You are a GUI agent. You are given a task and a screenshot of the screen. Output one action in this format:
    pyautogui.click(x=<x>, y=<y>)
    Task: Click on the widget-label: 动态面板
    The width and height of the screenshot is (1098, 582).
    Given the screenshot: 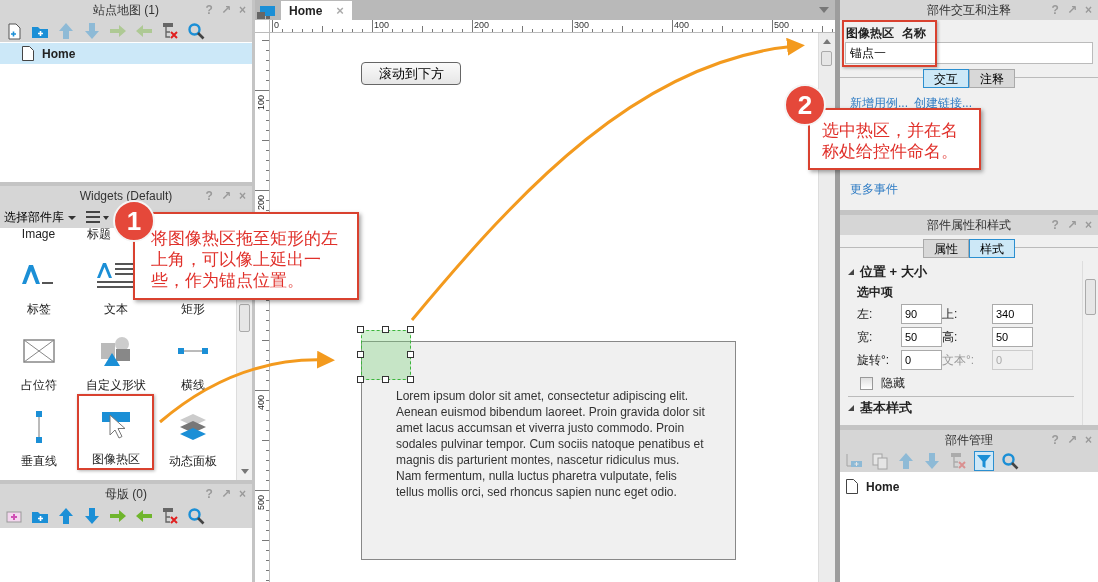 What is the action you would take?
    pyautogui.click(x=192, y=461)
    